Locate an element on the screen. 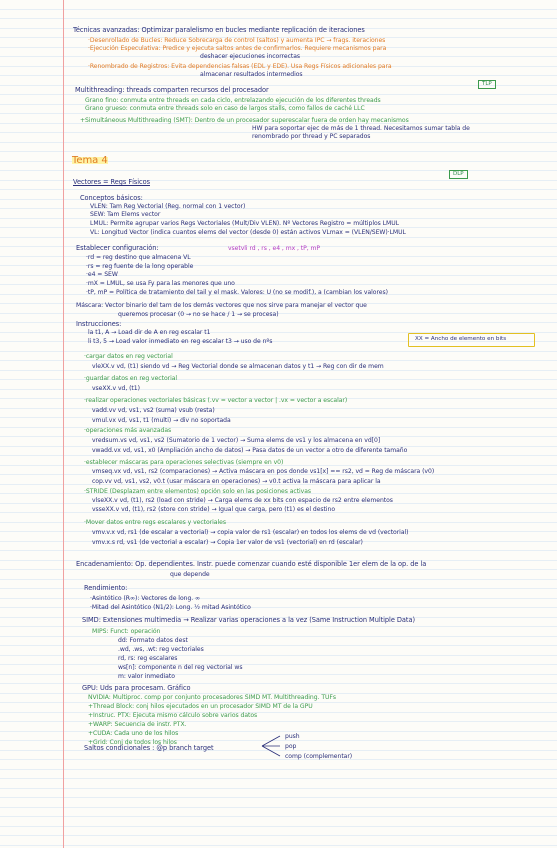 This screenshot has width=557, height=848. note-line: que depende is located at coordinates (190, 574).